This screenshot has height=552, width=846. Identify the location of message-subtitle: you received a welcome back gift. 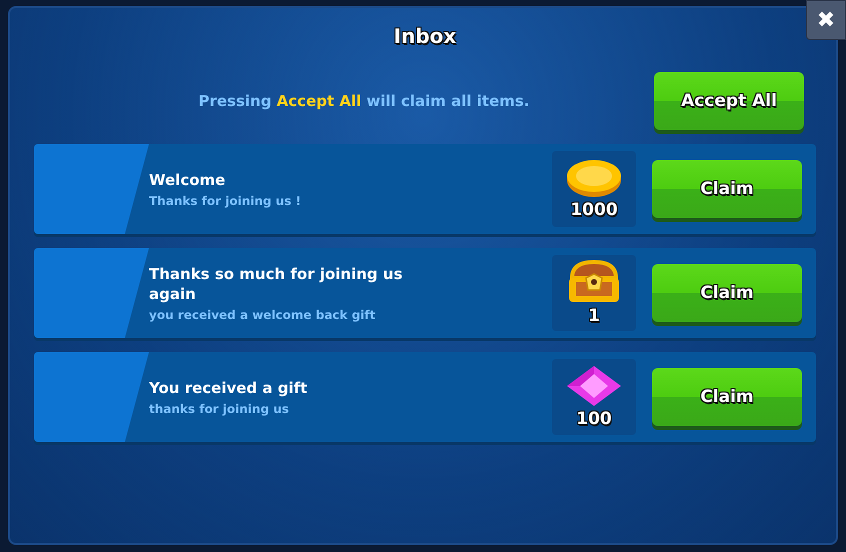
(262, 315).